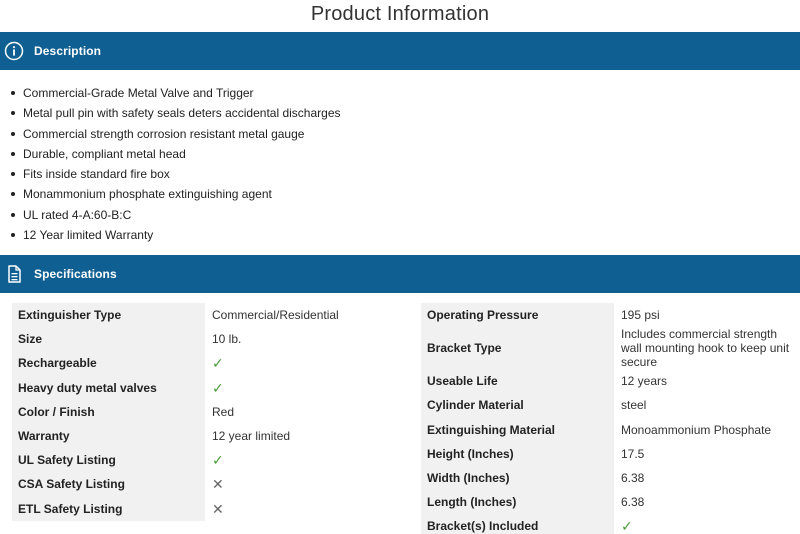 The width and height of the screenshot is (800, 534). What do you see at coordinates (405, 235) in the screenshot?
I see `description-item: 12 Year limited Warranty` at bounding box center [405, 235].